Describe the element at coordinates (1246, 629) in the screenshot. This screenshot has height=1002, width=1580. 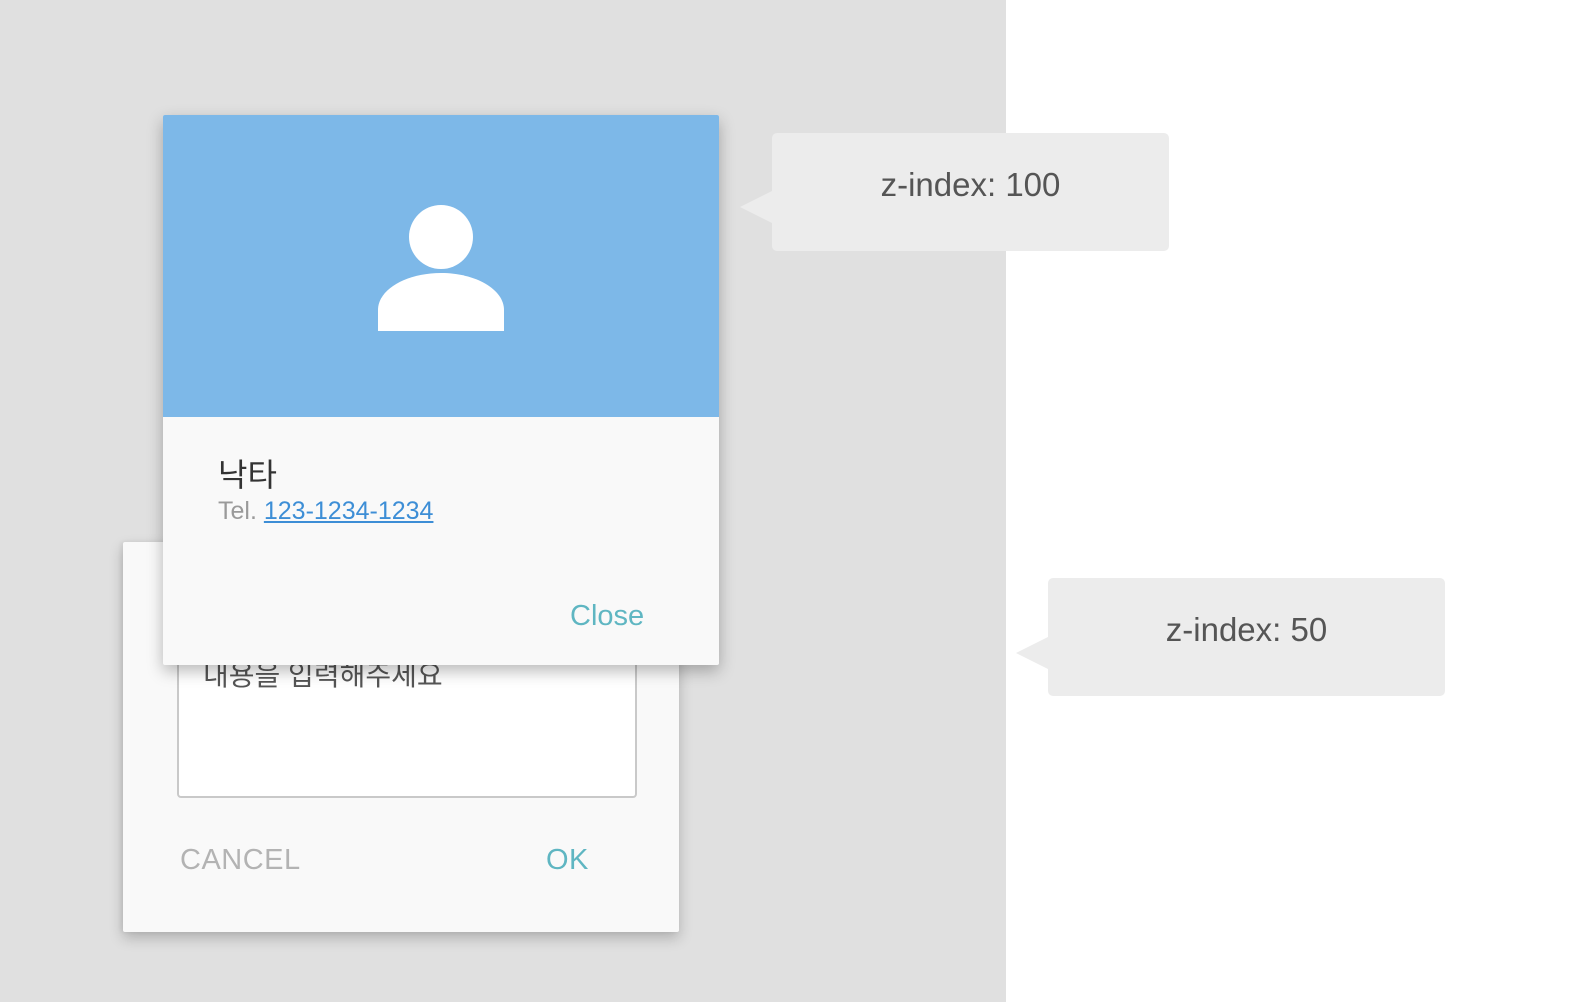
I see `callout-bottom-label: z-index: 50` at that location.